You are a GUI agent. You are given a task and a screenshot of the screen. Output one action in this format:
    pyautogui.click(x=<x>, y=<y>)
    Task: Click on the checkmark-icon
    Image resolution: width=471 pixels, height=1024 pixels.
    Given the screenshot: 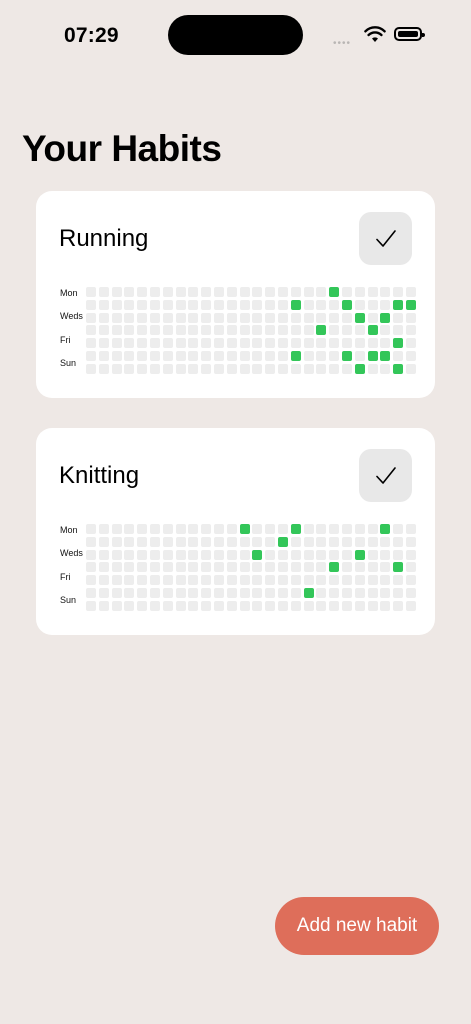 What is the action you would take?
    pyautogui.click(x=385, y=475)
    